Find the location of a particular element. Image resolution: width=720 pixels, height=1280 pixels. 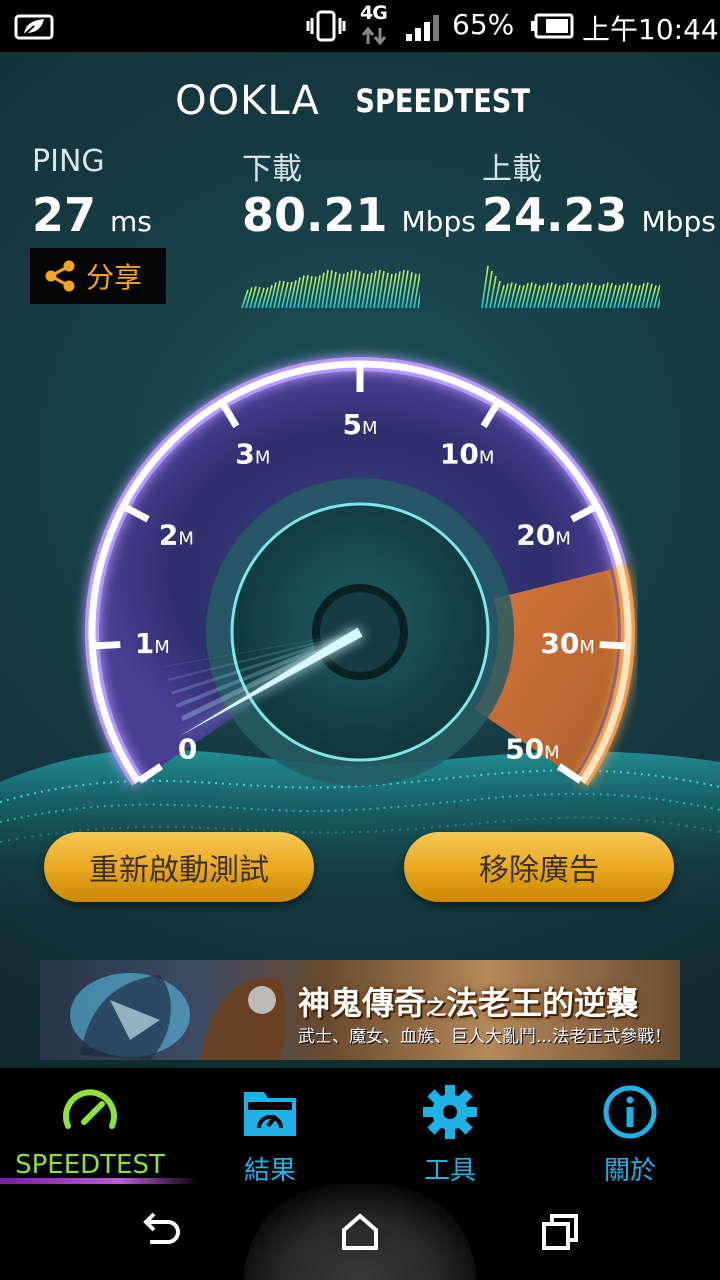

folder-gauge-icon is located at coordinates (270, 1114).